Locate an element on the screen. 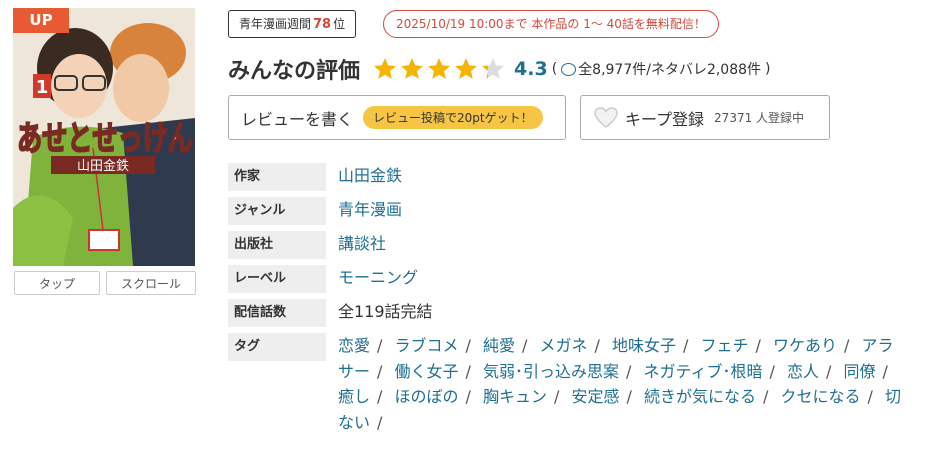  cover-author-art: 山田金鉄 is located at coordinates (103, 166).